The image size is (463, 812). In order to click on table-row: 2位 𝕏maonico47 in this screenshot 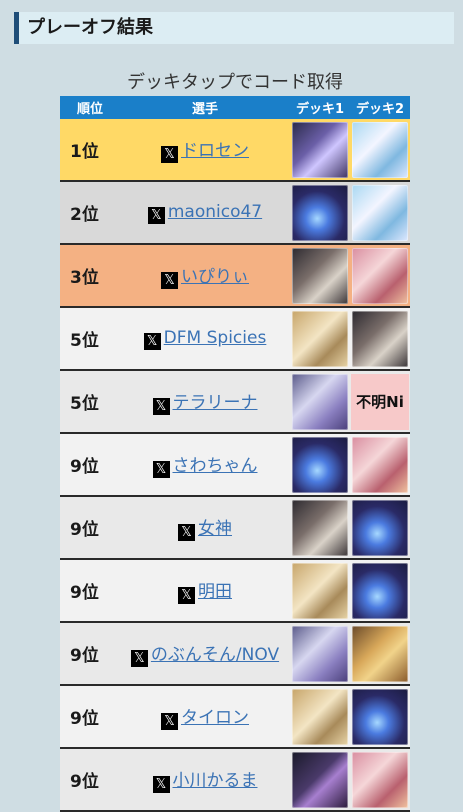, I will do `click(235, 213)`.